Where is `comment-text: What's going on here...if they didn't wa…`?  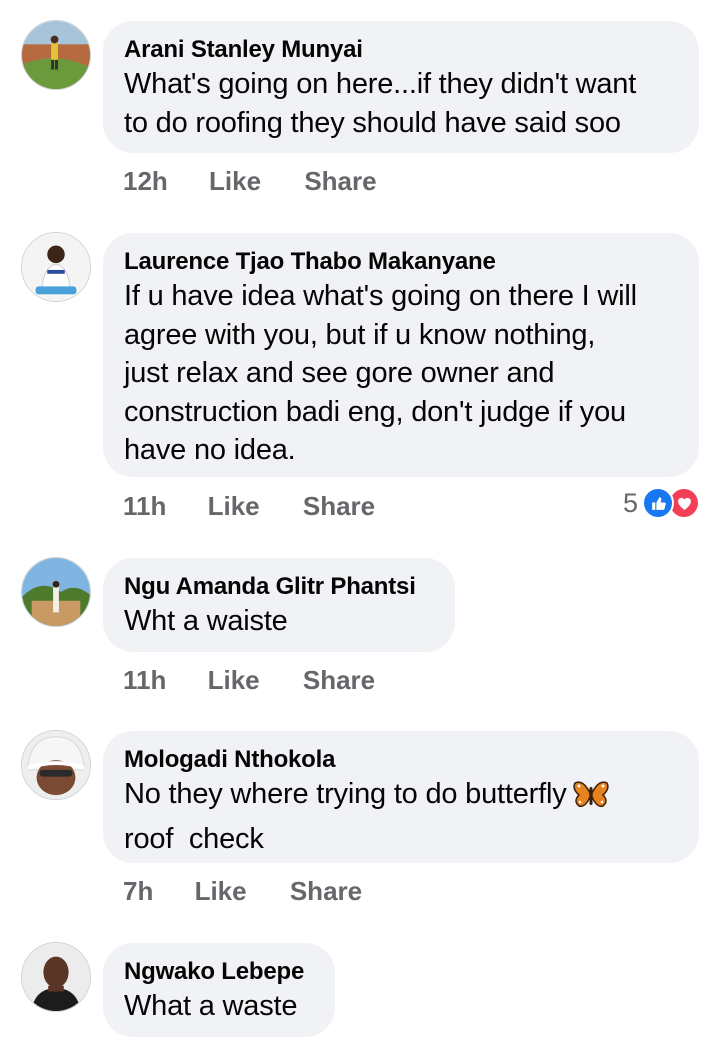
comment-text: What's going on here...if they didn't wa… is located at coordinates (400, 103).